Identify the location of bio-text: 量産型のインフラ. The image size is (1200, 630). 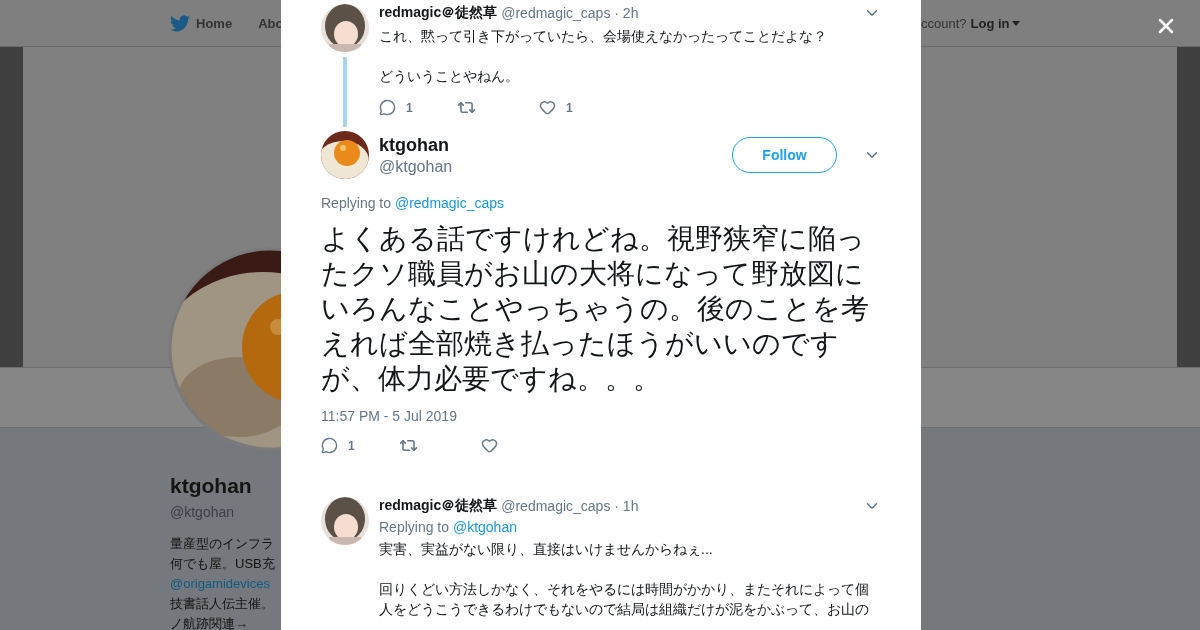
(222, 544).